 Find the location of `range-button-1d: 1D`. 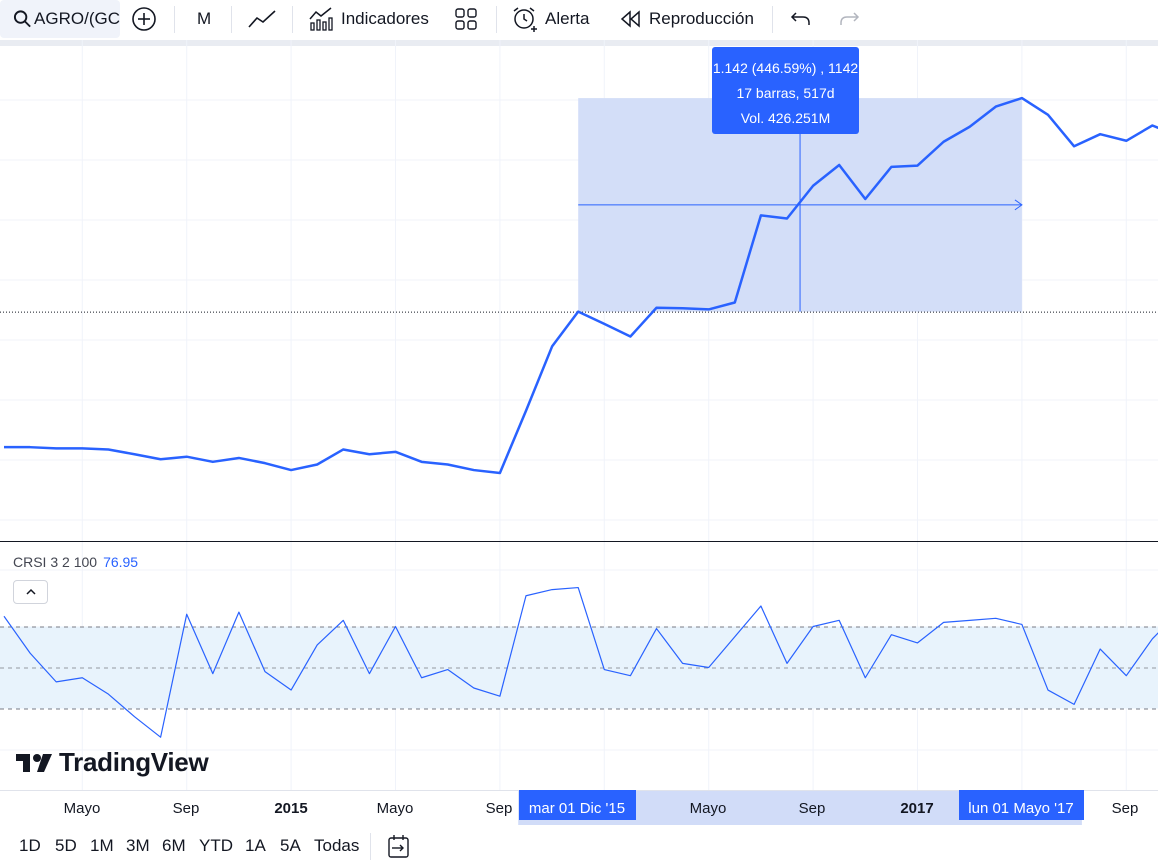

range-button-1d: 1D is located at coordinates (30, 846).